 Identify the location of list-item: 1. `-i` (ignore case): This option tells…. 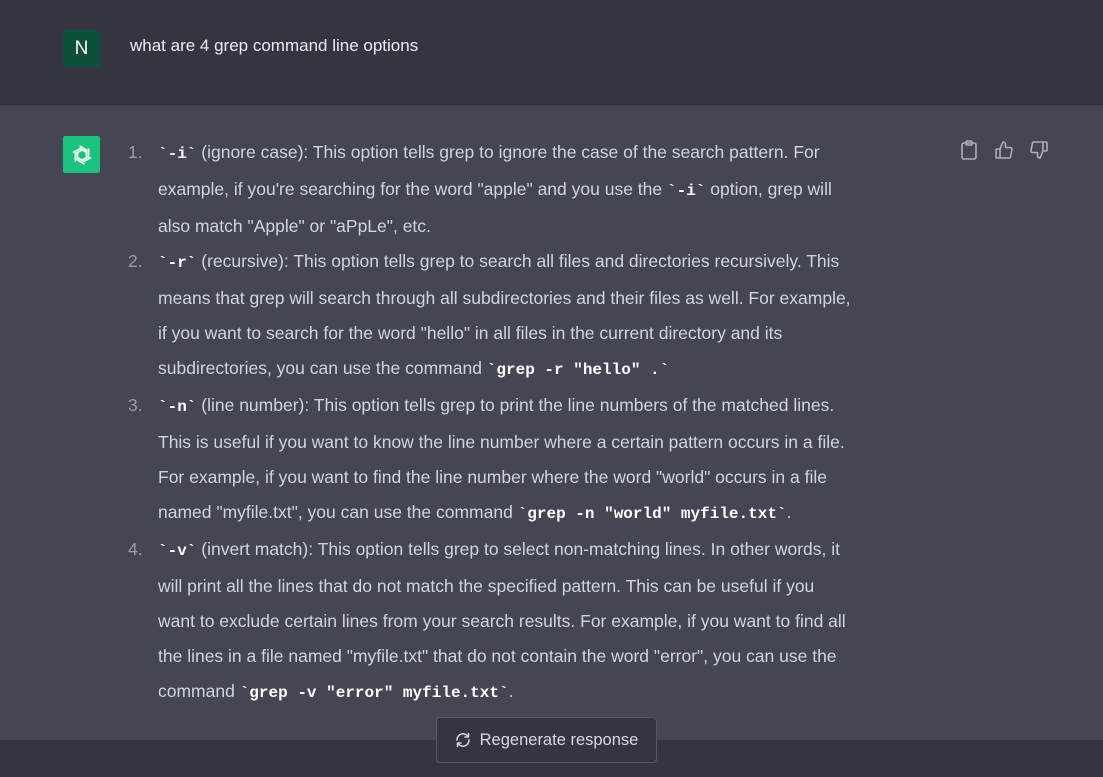
(538, 189).